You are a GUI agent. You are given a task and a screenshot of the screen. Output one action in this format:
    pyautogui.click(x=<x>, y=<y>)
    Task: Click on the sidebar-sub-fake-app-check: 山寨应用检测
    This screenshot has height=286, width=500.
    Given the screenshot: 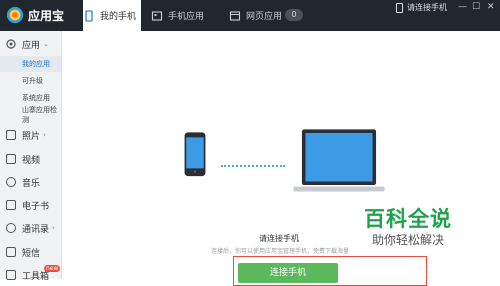 What is the action you would take?
    pyautogui.click(x=30, y=115)
    